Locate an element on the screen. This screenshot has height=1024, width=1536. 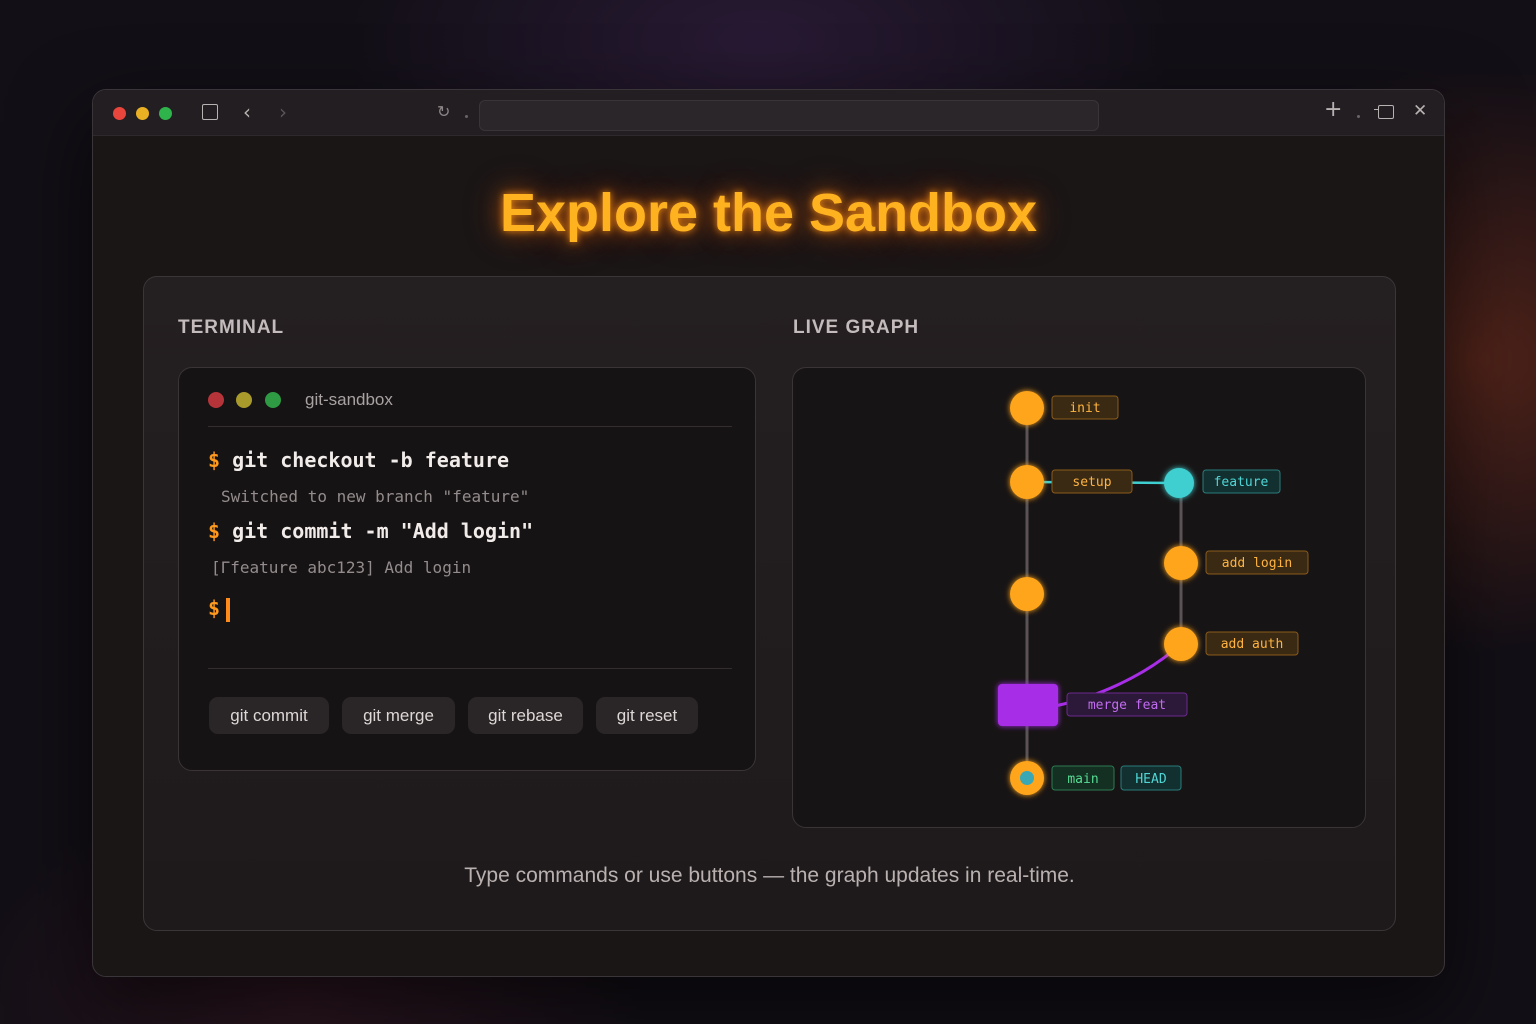
terminal-command-line: $ git checkout -b feature is located at coordinates (358, 460).